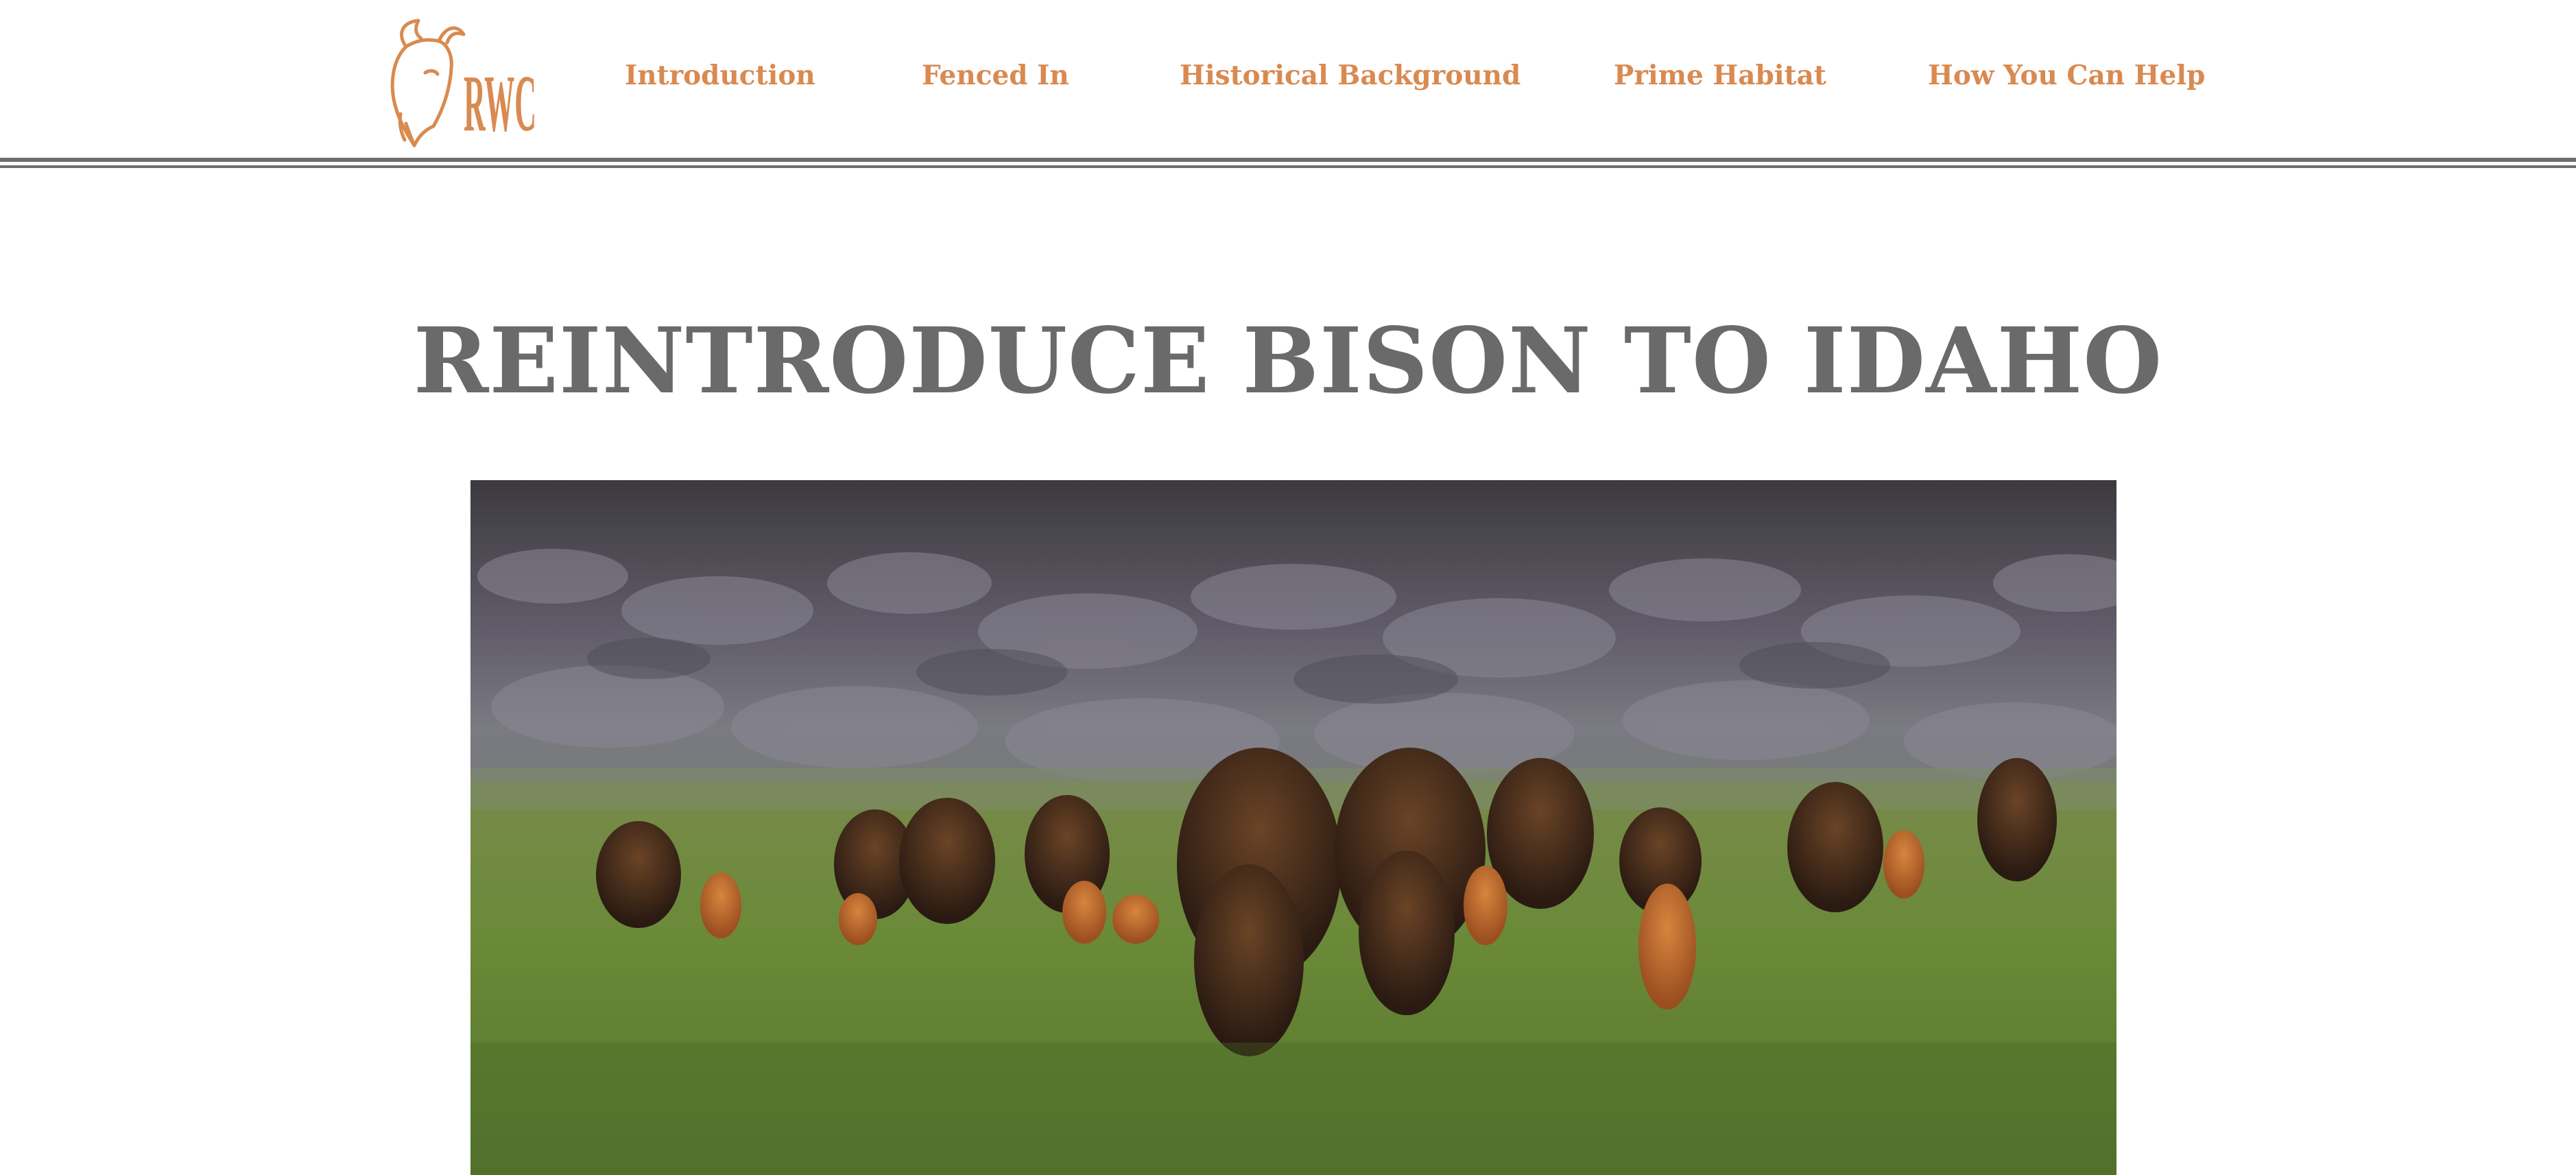 The height and width of the screenshot is (1175, 2576). Describe the element at coordinates (1288, 166) in the screenshot. I see `header-divider-bottom` at that location.